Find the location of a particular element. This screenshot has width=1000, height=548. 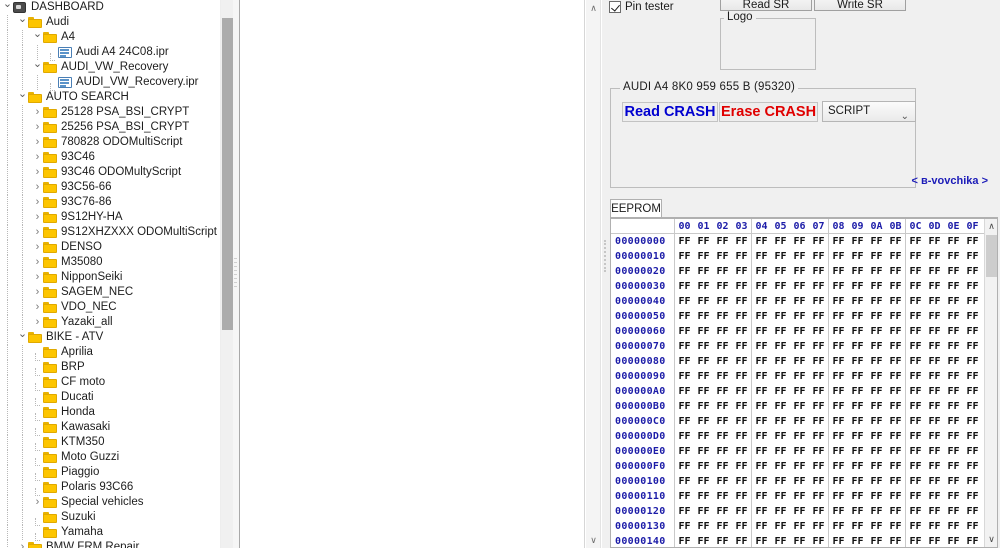

tree-item-auto-search: AUTO SEARCH is located at coordinates (110, 97).